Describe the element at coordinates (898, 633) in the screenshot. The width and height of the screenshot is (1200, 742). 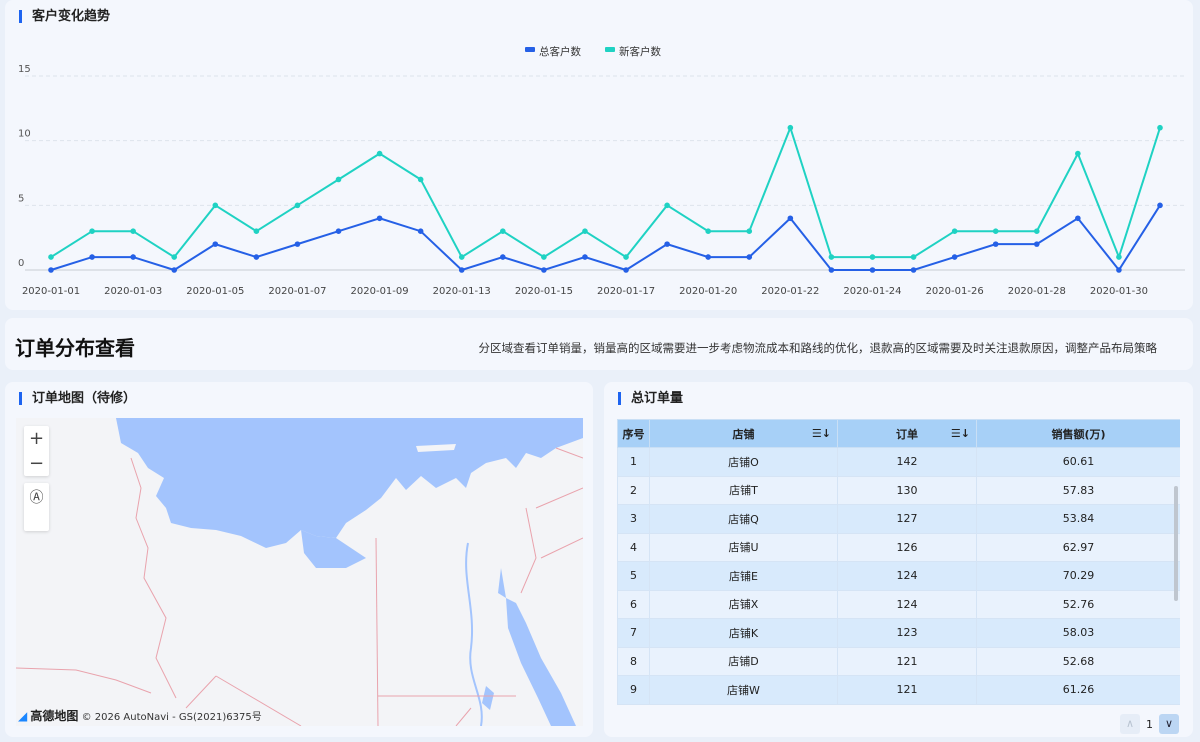
I see `table-row: 7 店铺K 123 58.03` at that location.